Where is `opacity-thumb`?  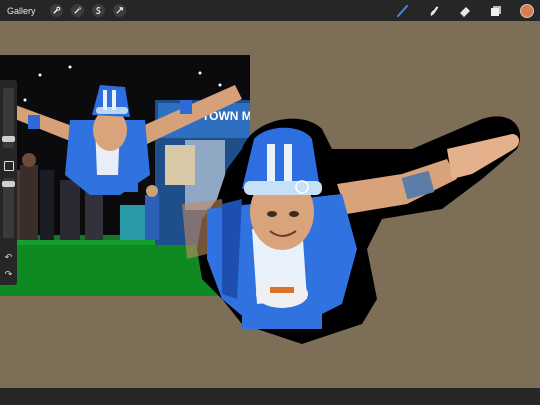
opacity-thumb is located at coordinates (8, 184).